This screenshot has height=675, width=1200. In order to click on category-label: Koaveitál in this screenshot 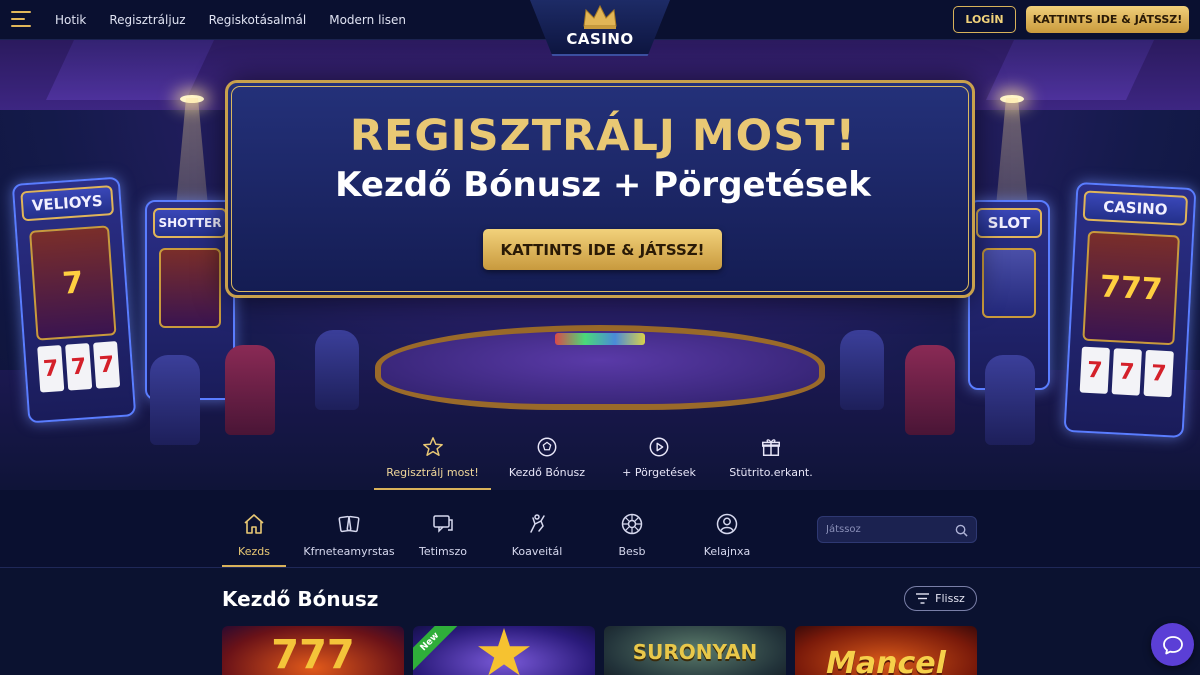, I will do `click(537, 551)`.